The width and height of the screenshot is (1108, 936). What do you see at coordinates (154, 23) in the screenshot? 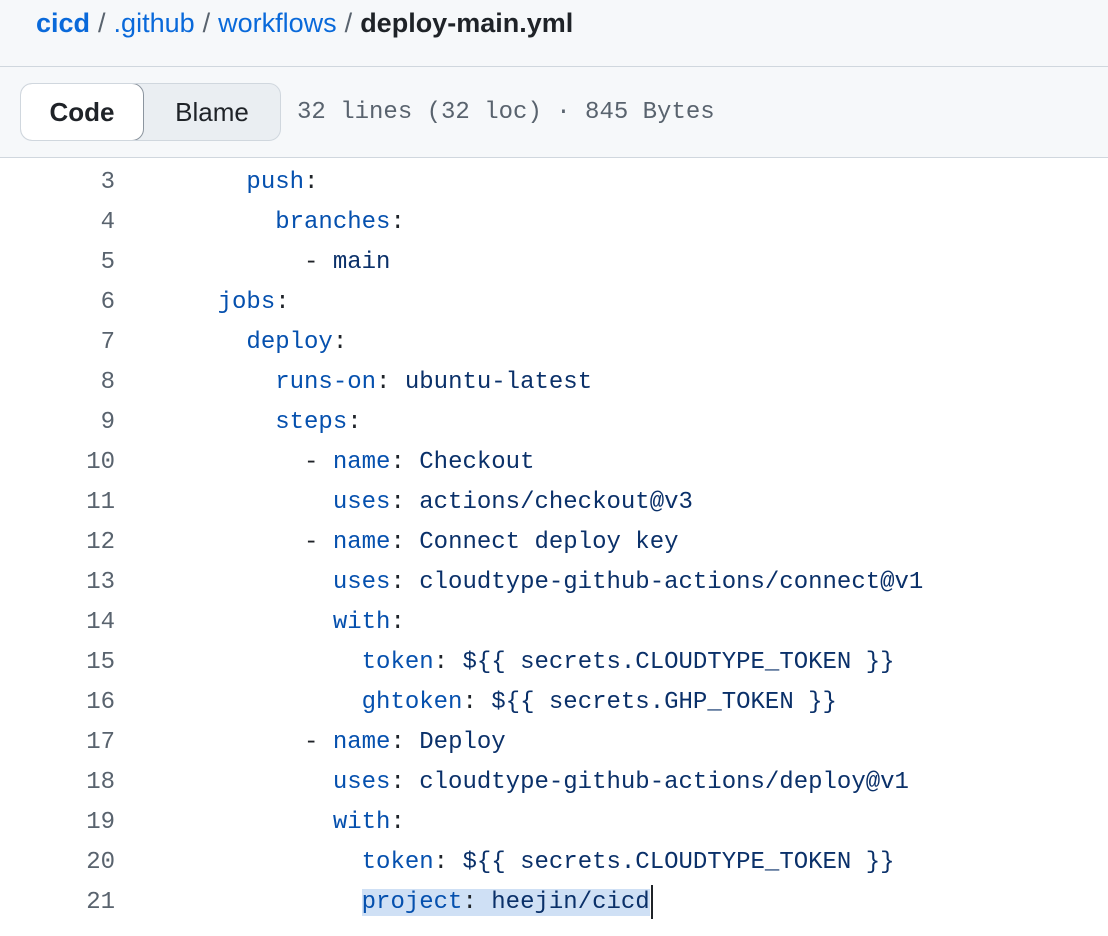
I see `breadcrumb-github-folder-link: .github` at bounding box center [154, 23].